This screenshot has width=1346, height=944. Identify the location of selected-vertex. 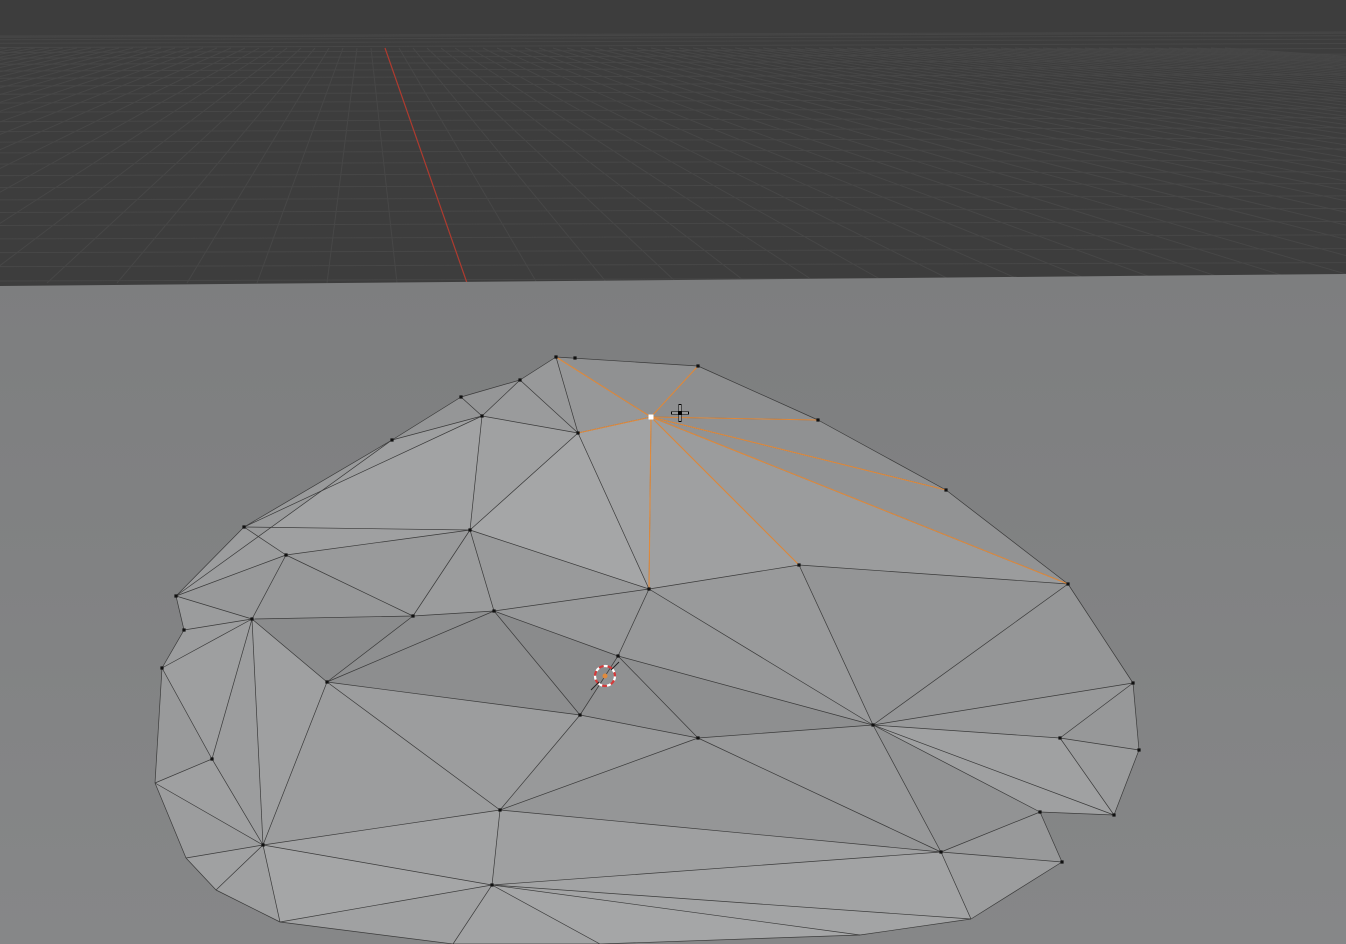
(651, 417).